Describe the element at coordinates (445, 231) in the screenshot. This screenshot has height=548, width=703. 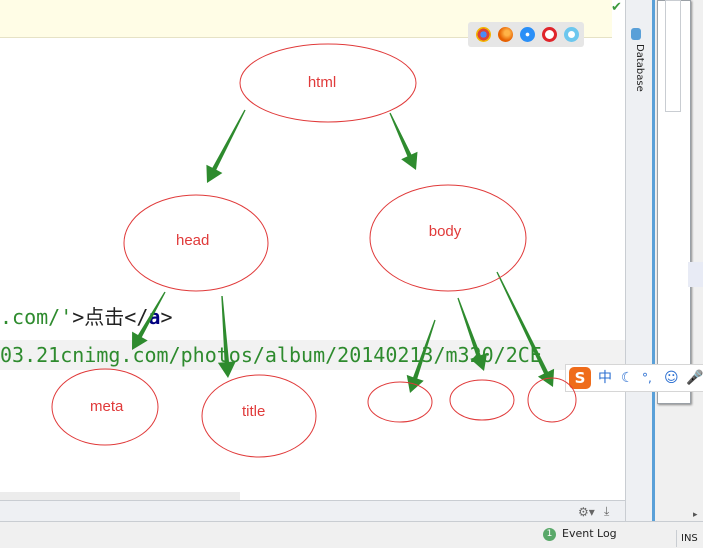
I see `node-label-body: body` at that location.